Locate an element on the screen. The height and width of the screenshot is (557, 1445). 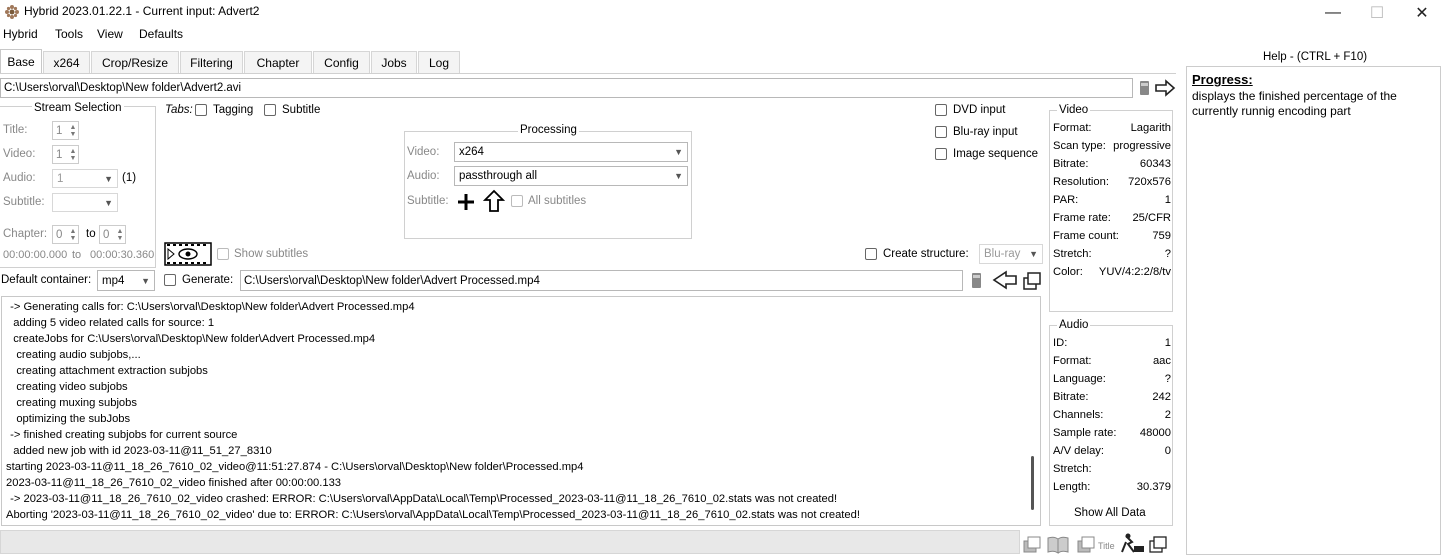
chapter-to-label: to is located at coordinates (91, 234).